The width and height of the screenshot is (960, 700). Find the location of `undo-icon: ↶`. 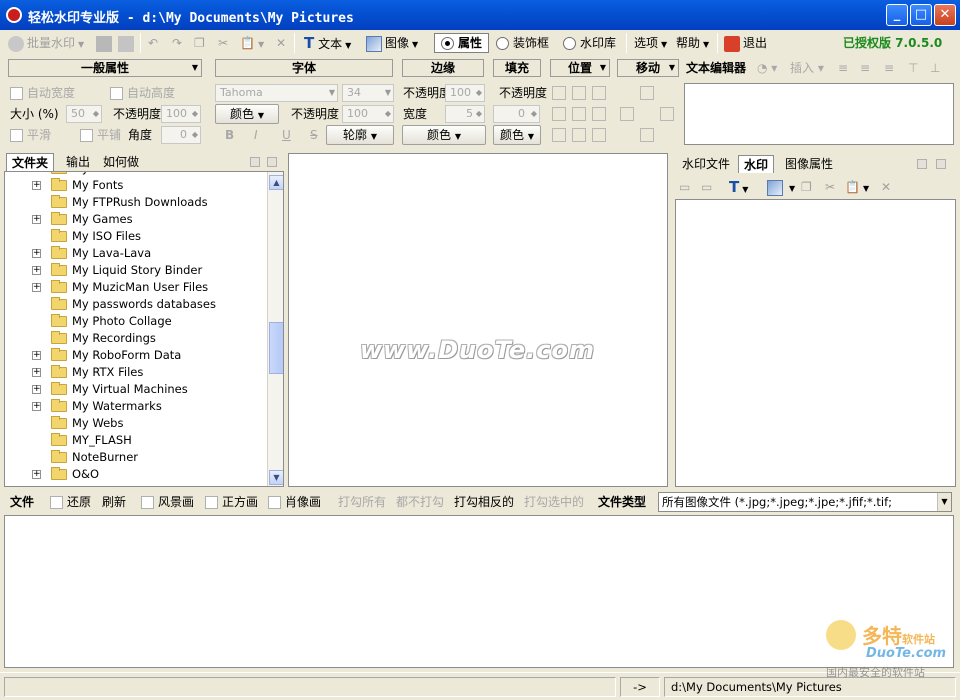

undo-icon: ↶ is located at coordinates (153, 43).